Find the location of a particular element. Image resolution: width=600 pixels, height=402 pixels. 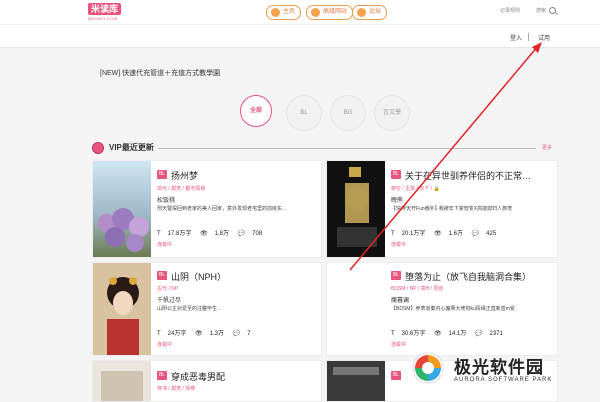

watermark-subtitle: AURORA SOFTWARE PARK is located at coordinates (503, 380).